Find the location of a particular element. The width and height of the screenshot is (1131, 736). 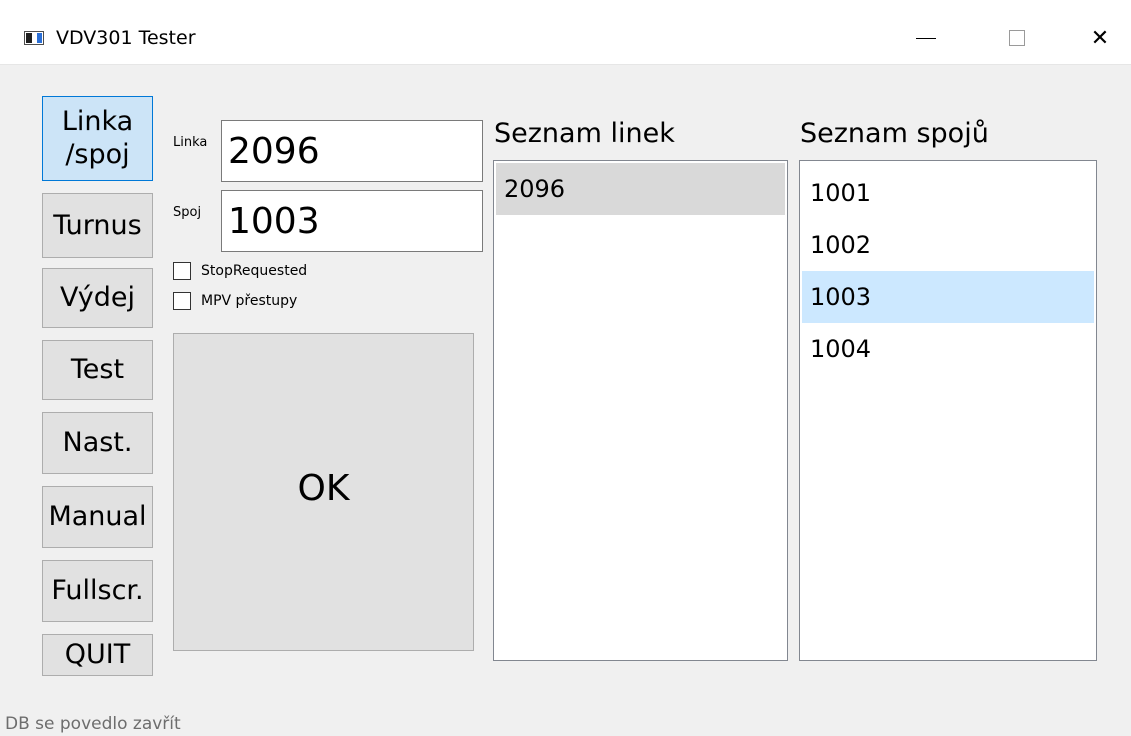

title-bar: VDV301 Tester ✕ is located at coordinates (565, 32).